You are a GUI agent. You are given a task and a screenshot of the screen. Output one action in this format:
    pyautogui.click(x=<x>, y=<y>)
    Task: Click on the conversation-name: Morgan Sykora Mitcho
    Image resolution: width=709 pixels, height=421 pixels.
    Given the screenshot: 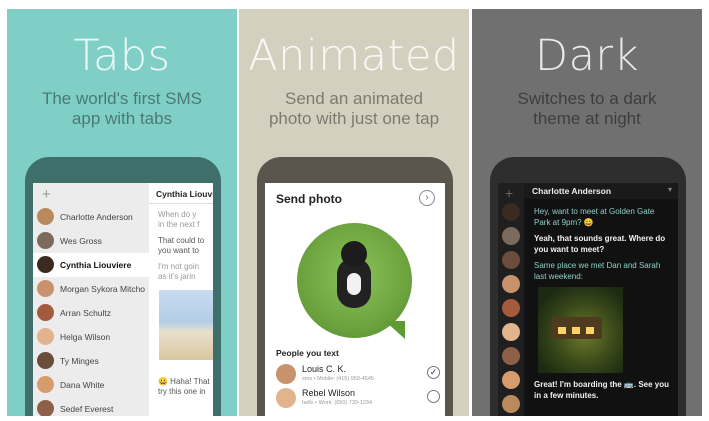 What is the action you would take?
    pyautogui.click(x=103, y=289)
    